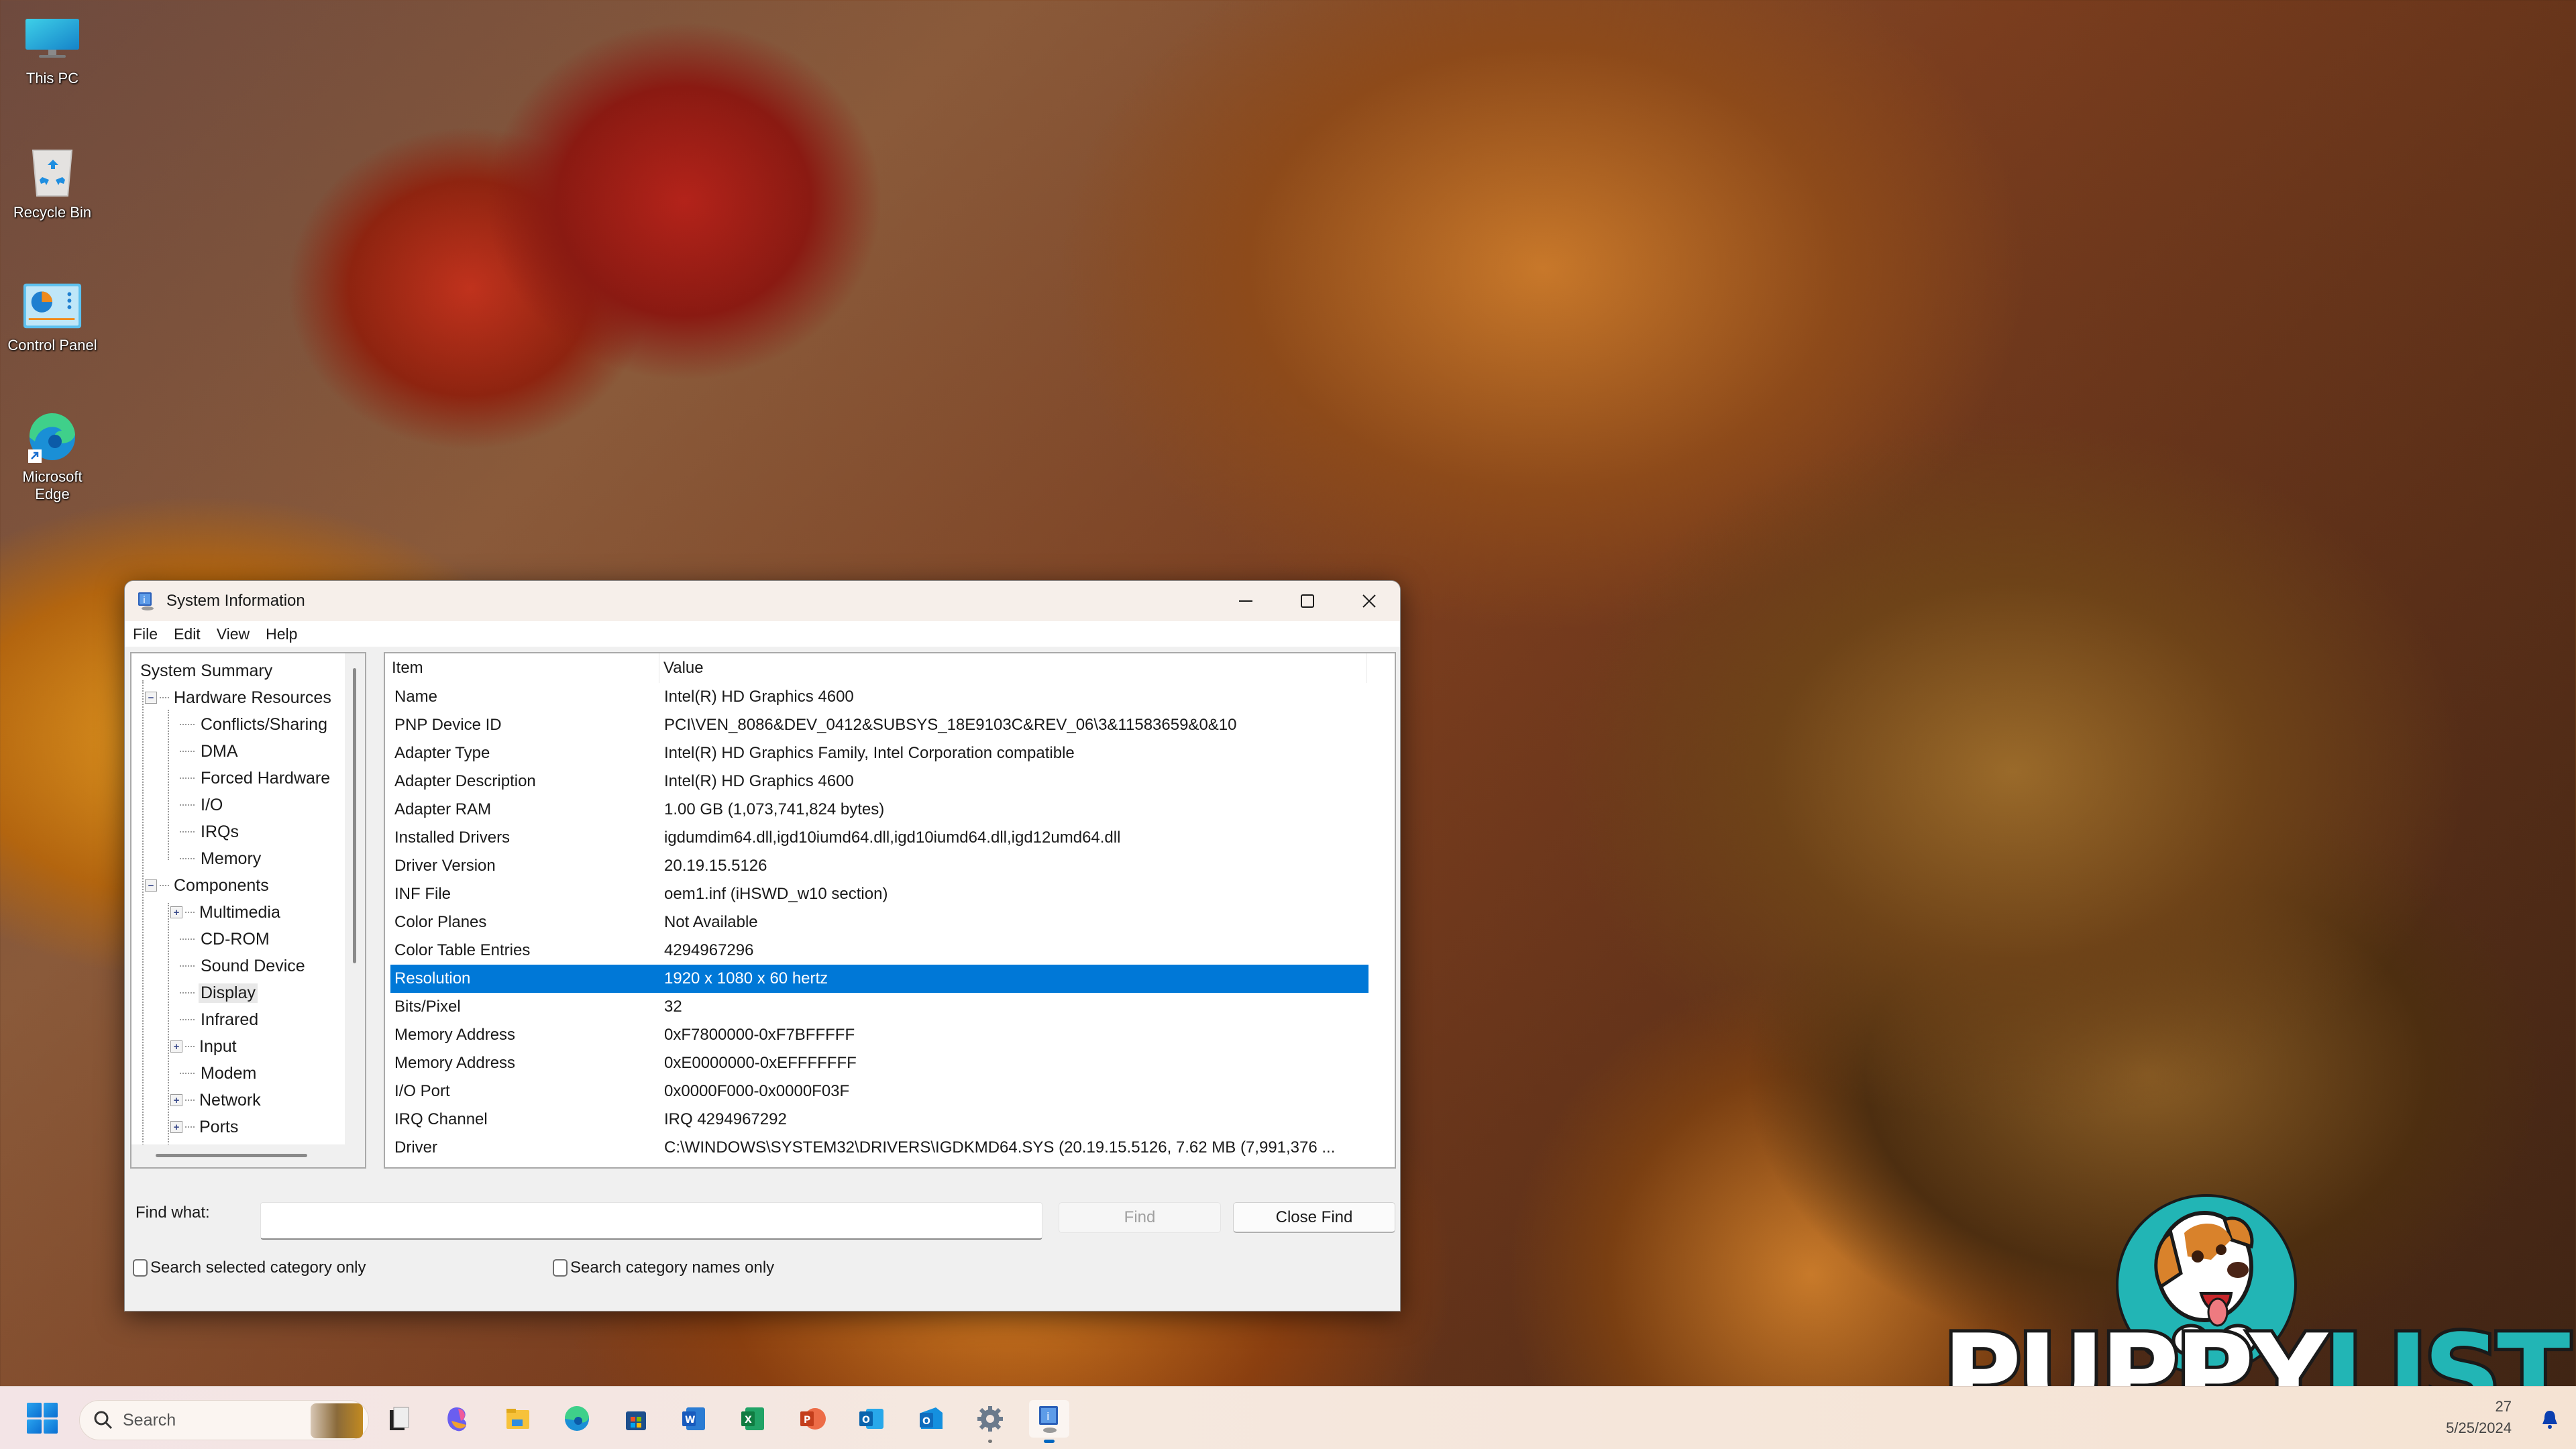 The image size is (2576, 1449). I want to click on taskbar-search-box: Search, so click(224, 1420).